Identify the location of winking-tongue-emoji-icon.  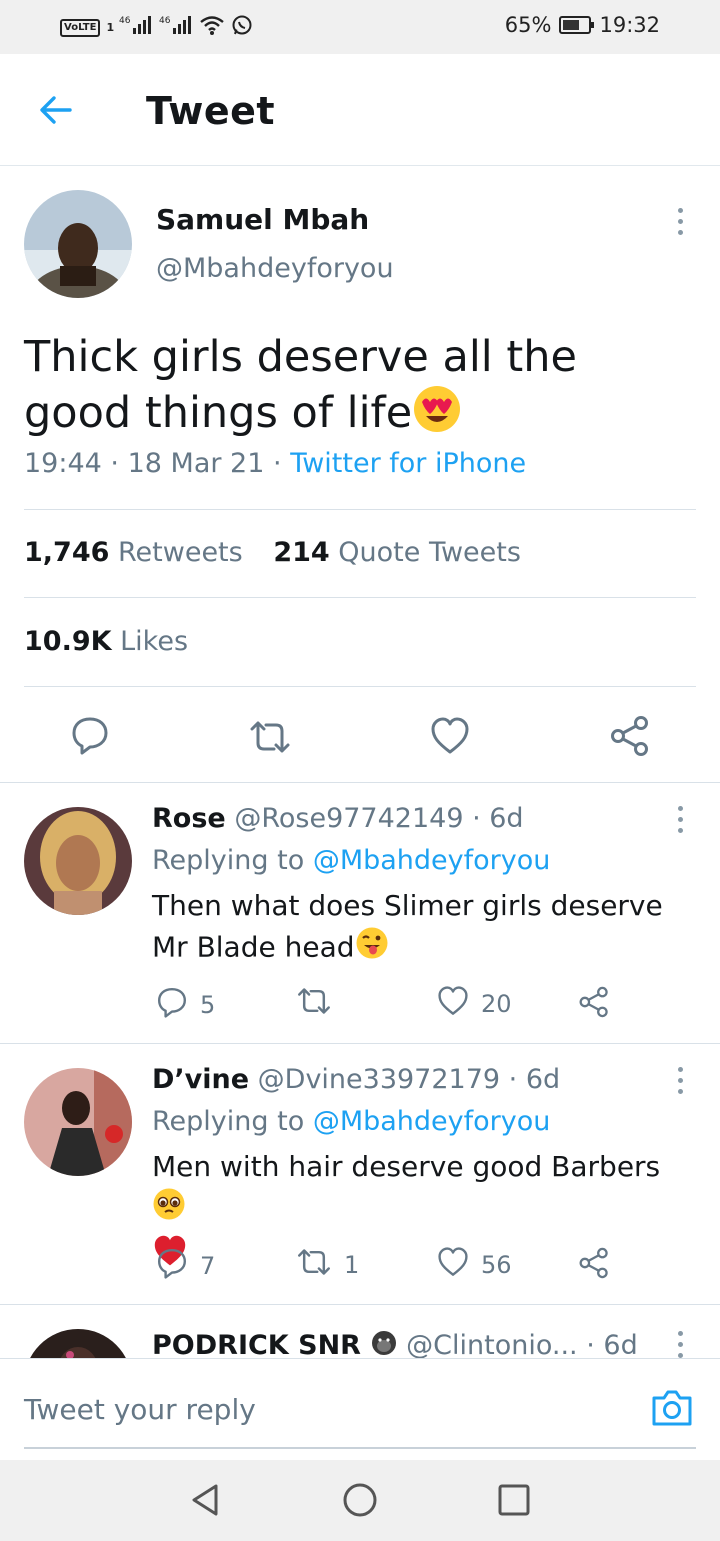
(372, 948).